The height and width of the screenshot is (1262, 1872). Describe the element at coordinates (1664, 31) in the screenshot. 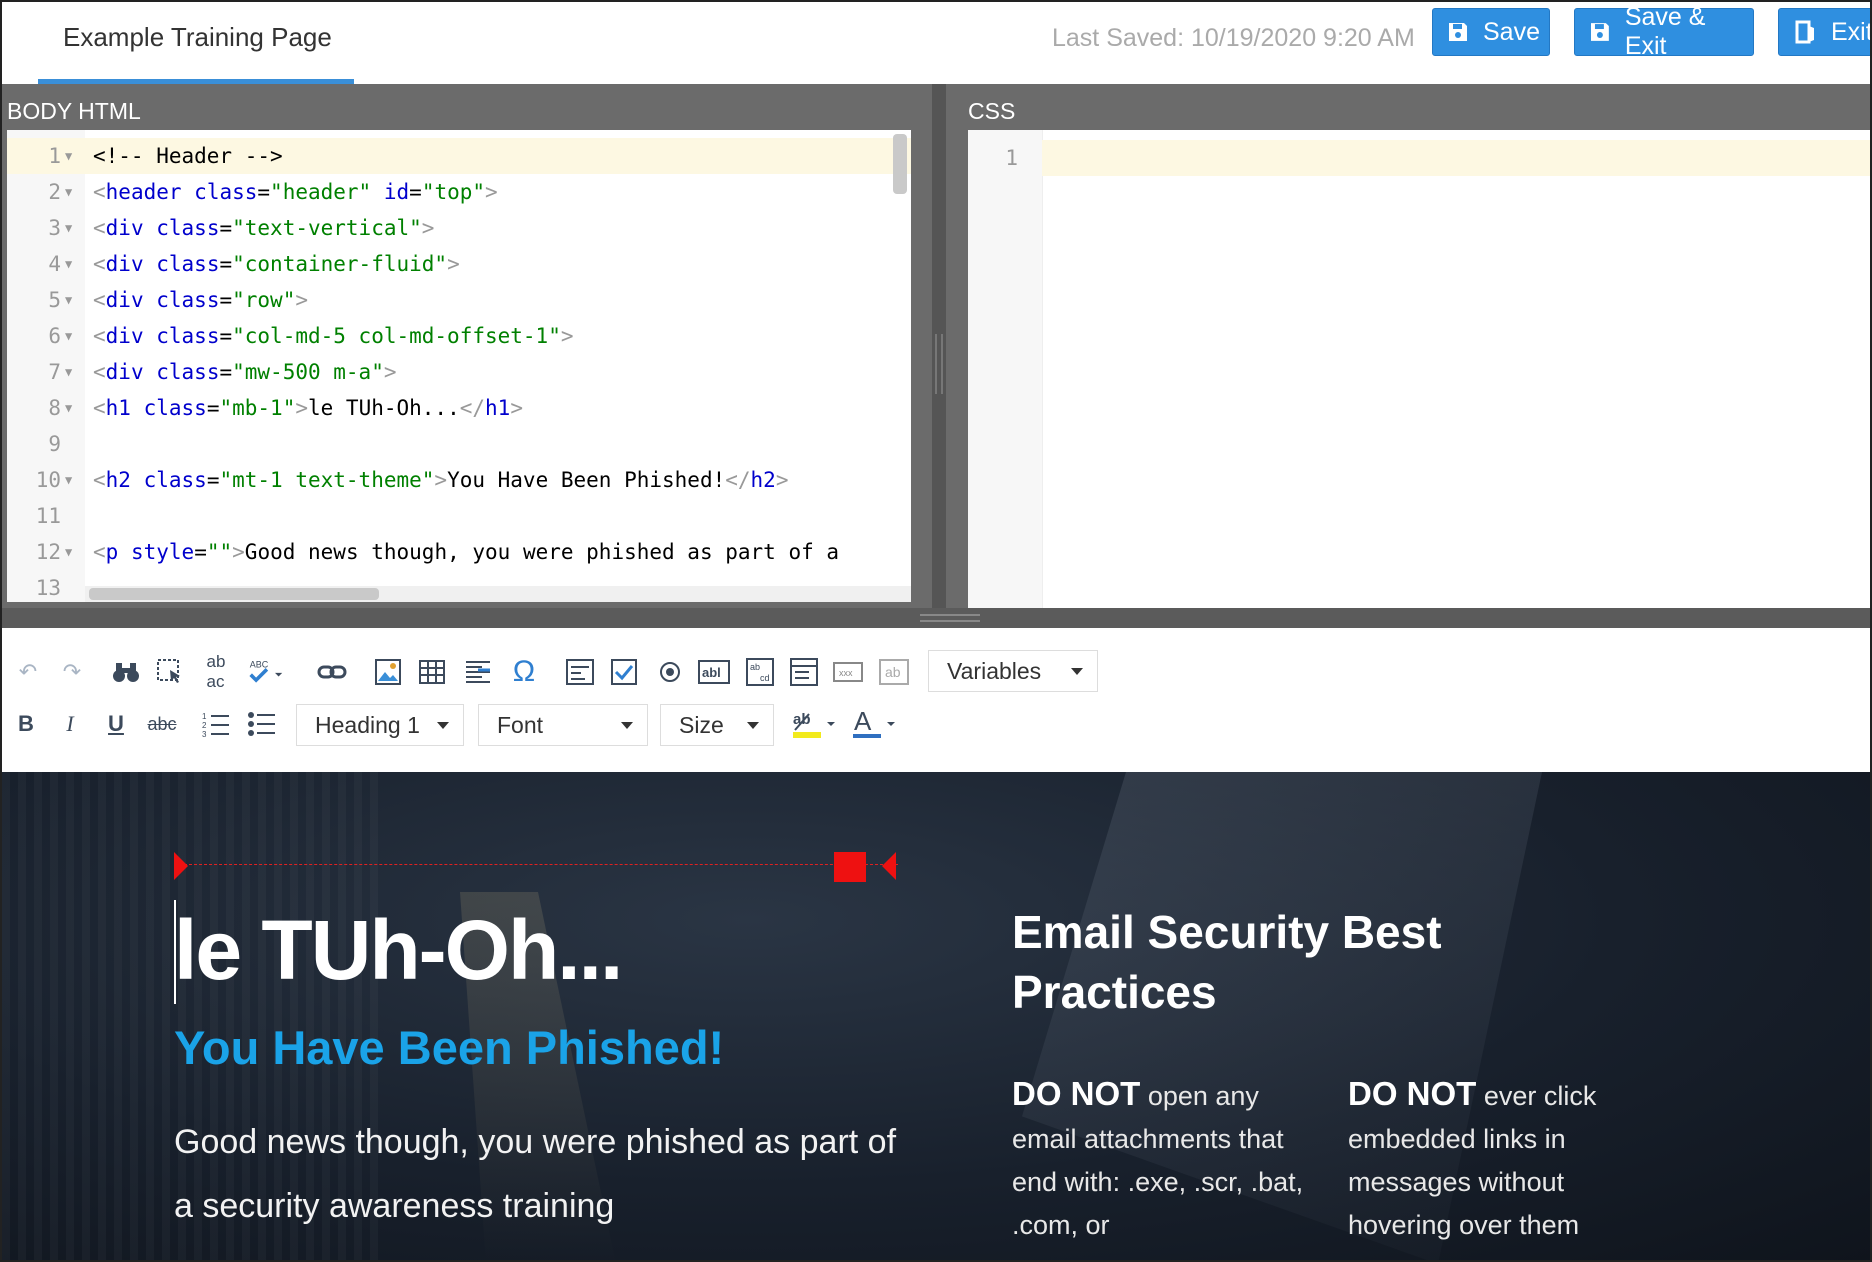

I see `save-and-exit-button: Save & Exit` at that location.